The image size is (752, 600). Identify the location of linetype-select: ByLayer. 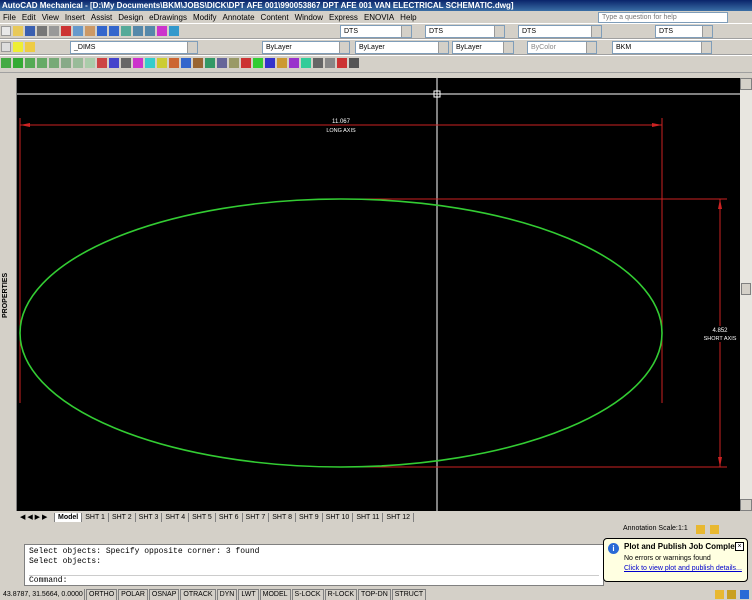
(402, 47).